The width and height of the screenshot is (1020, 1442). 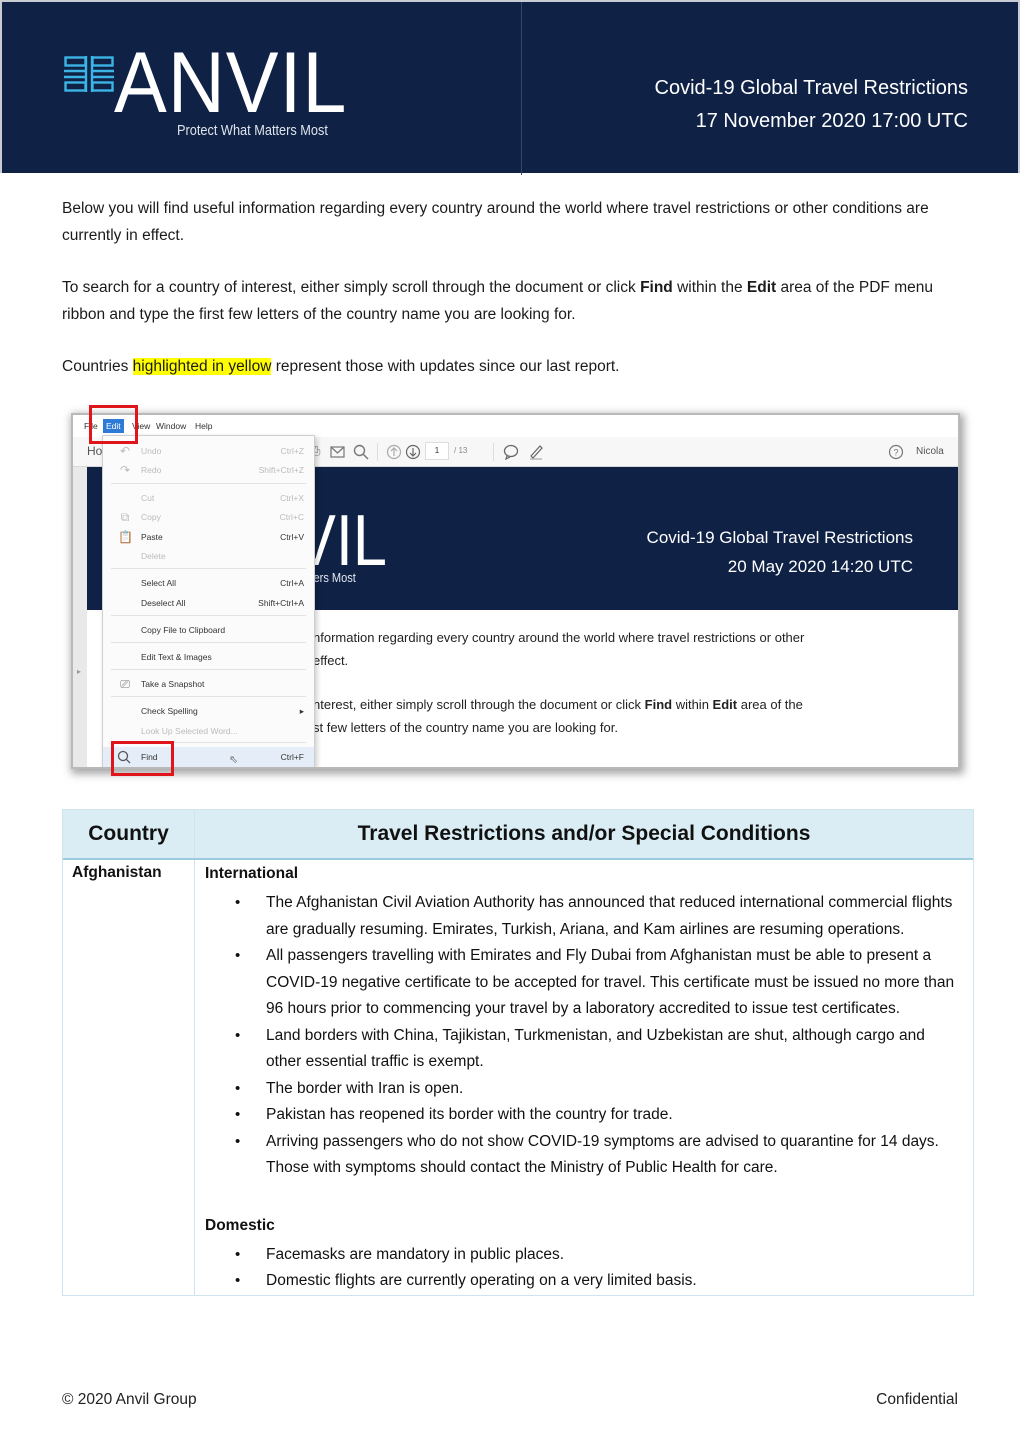 What do you see at coordinates (811, 88) in the screenshot?
I see `report-title: Covid-19 Global Travel Restrictions` at bounding box center [811, 88].